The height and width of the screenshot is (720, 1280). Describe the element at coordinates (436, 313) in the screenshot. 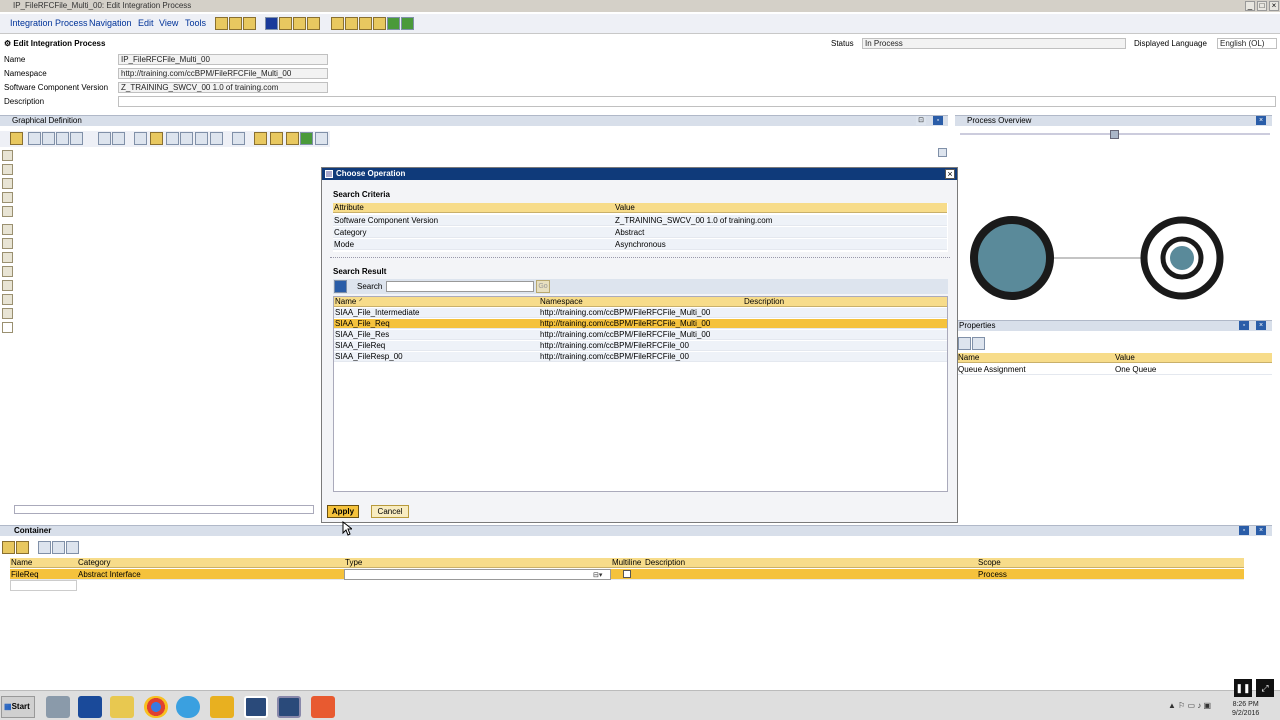

I see `result-name: SIAA_File_Intermediate` at that location.